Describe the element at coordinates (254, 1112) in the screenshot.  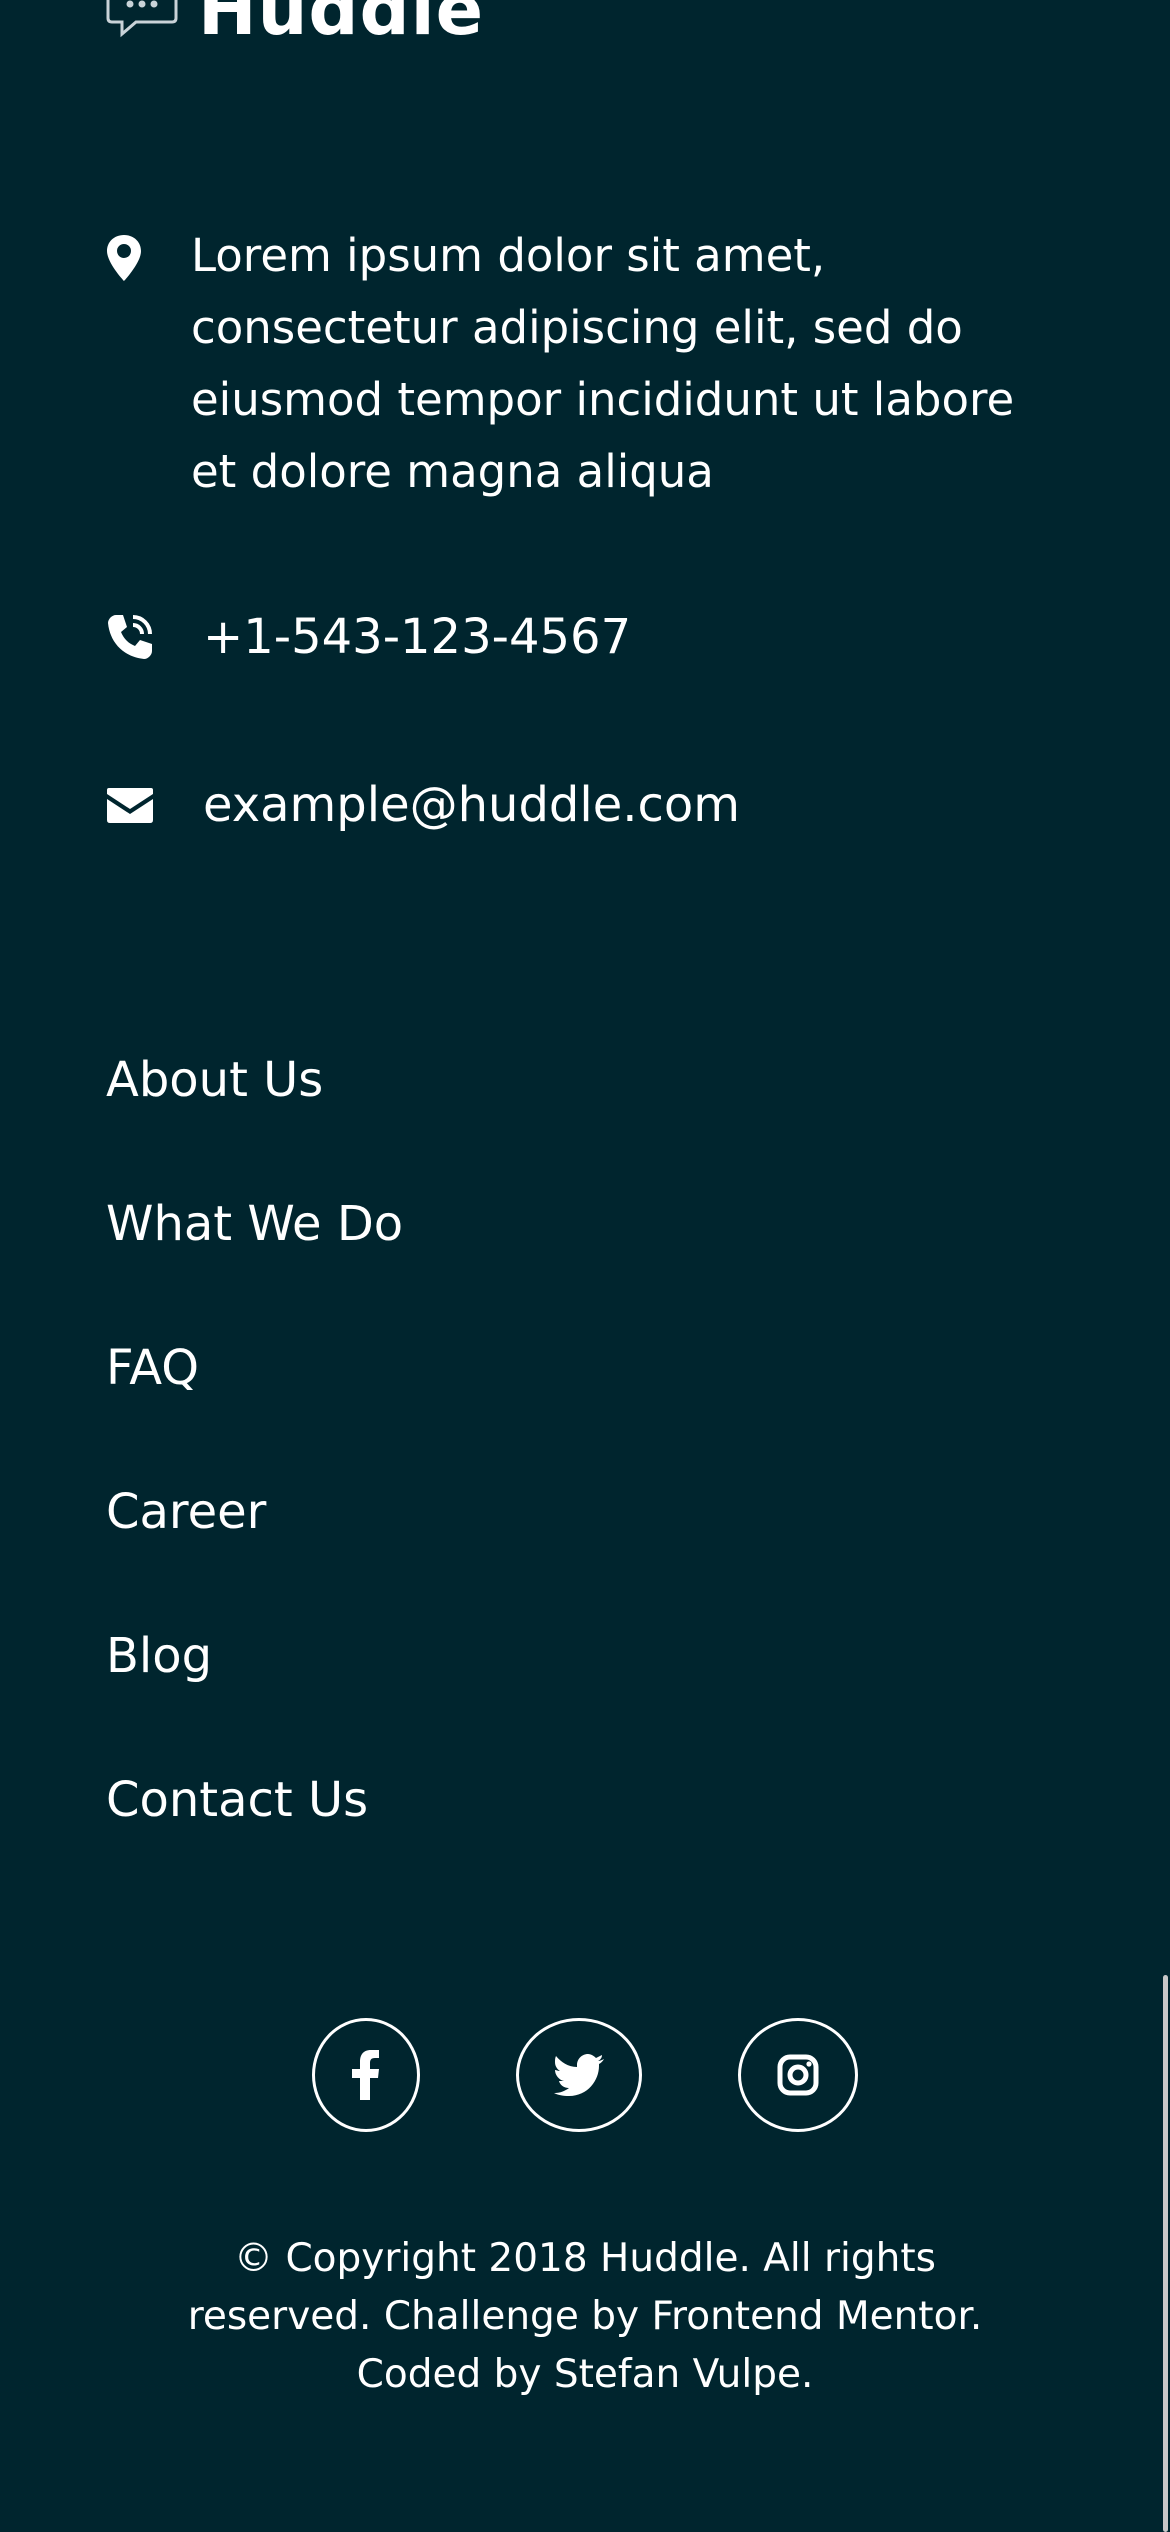
I see `nav-item-about-us: About Us` at that location.